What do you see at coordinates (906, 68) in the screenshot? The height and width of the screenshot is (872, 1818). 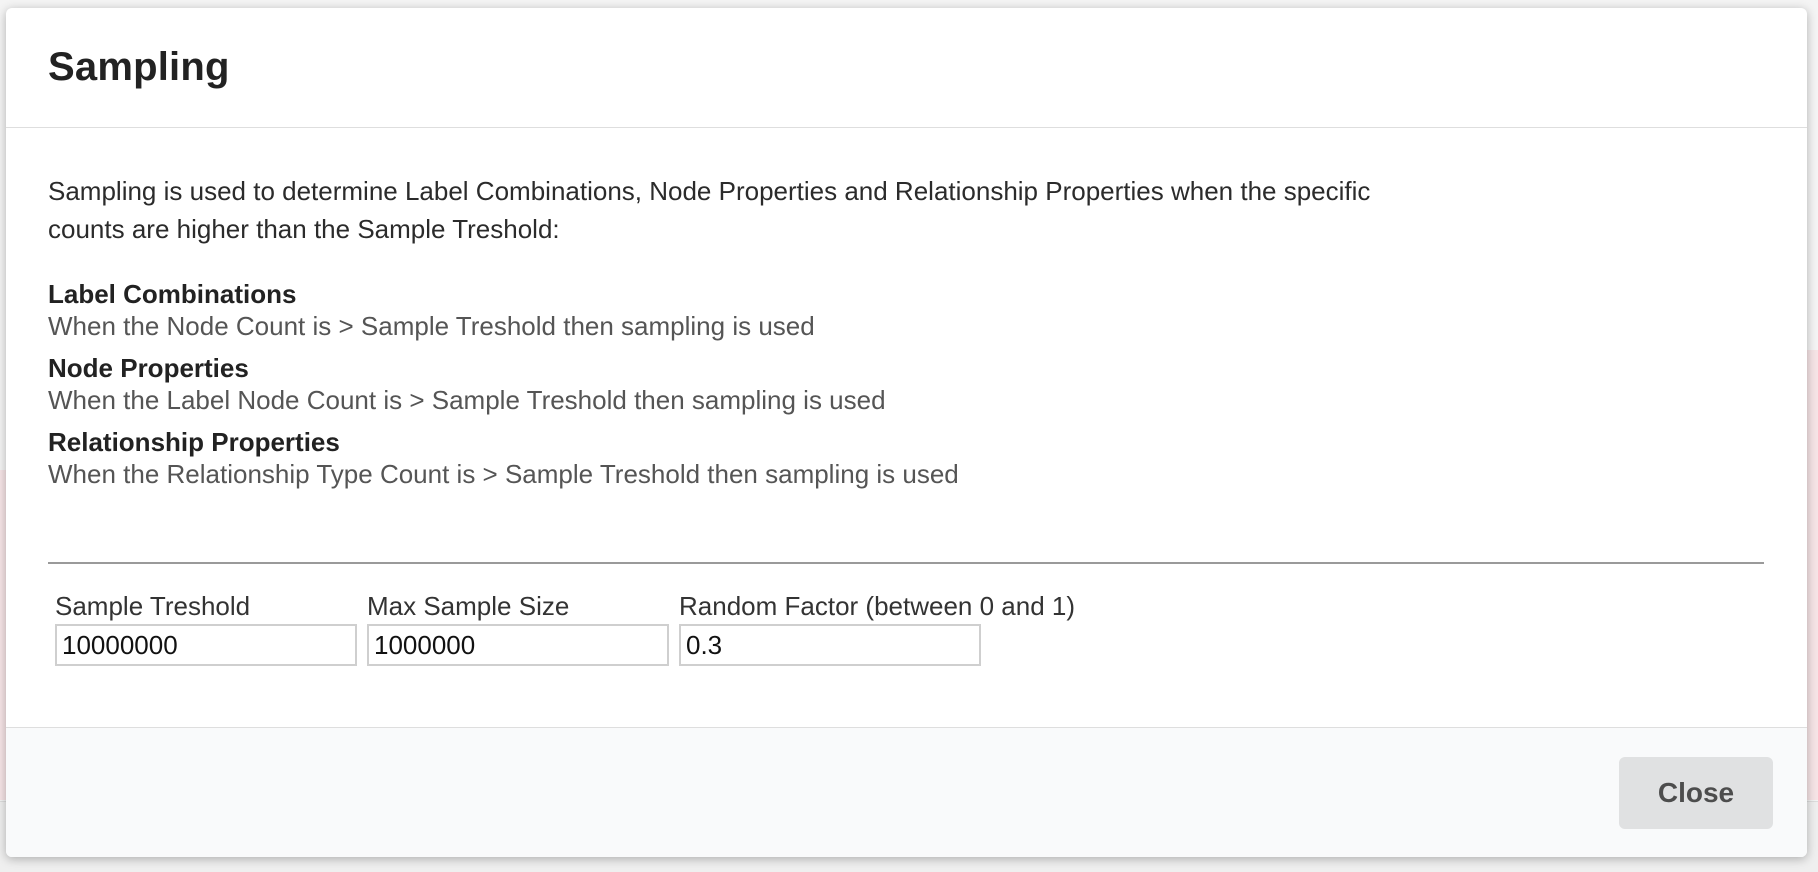 I see `modal-header: Sampling` at bounding box center [906, 68].